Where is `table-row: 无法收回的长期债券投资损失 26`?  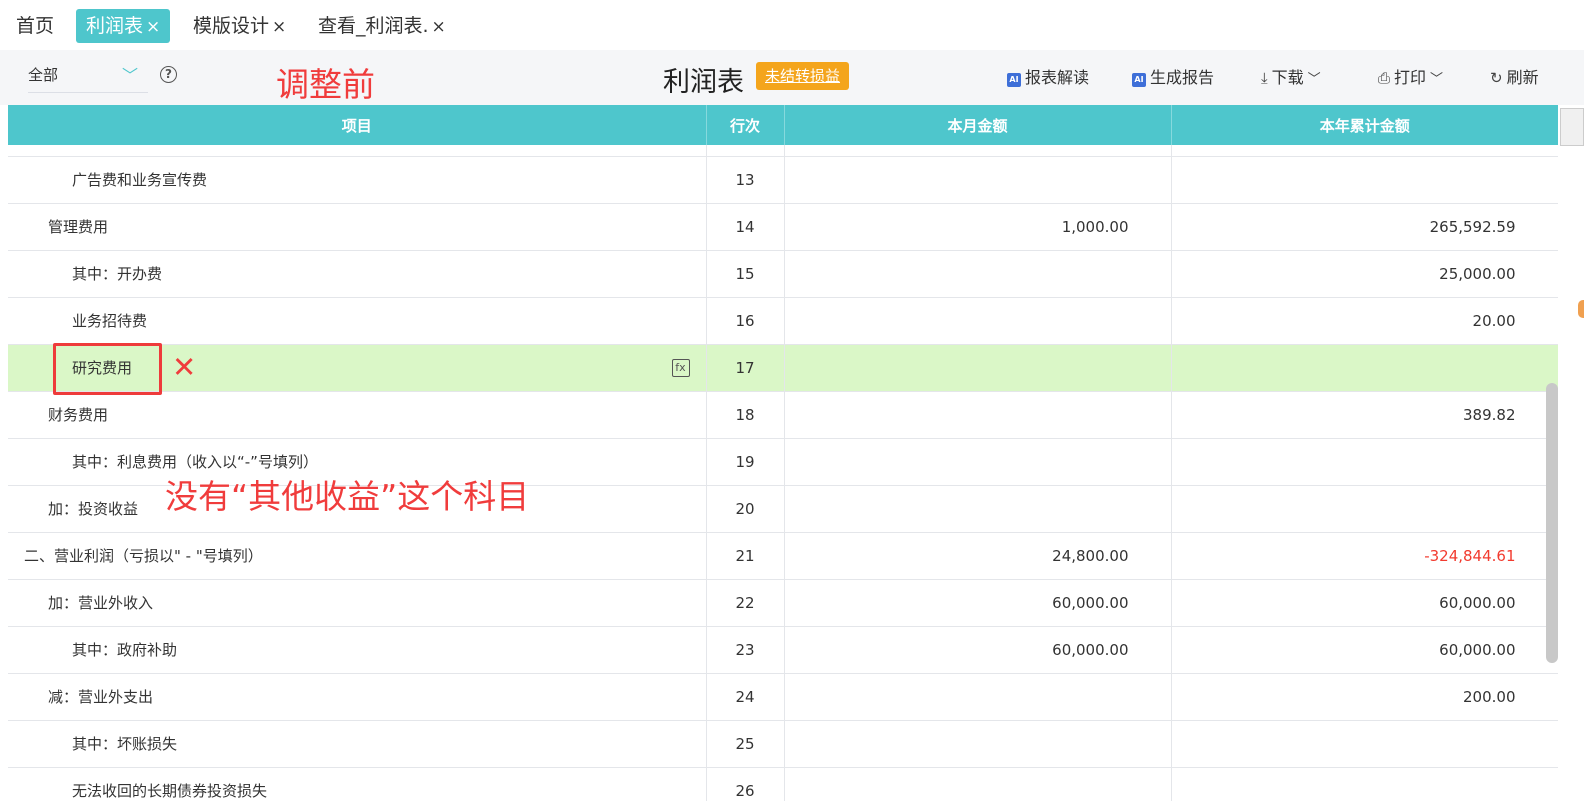
table-row: 无法收回的长期债券投资损失 26 is located at coordinates (783, 784).